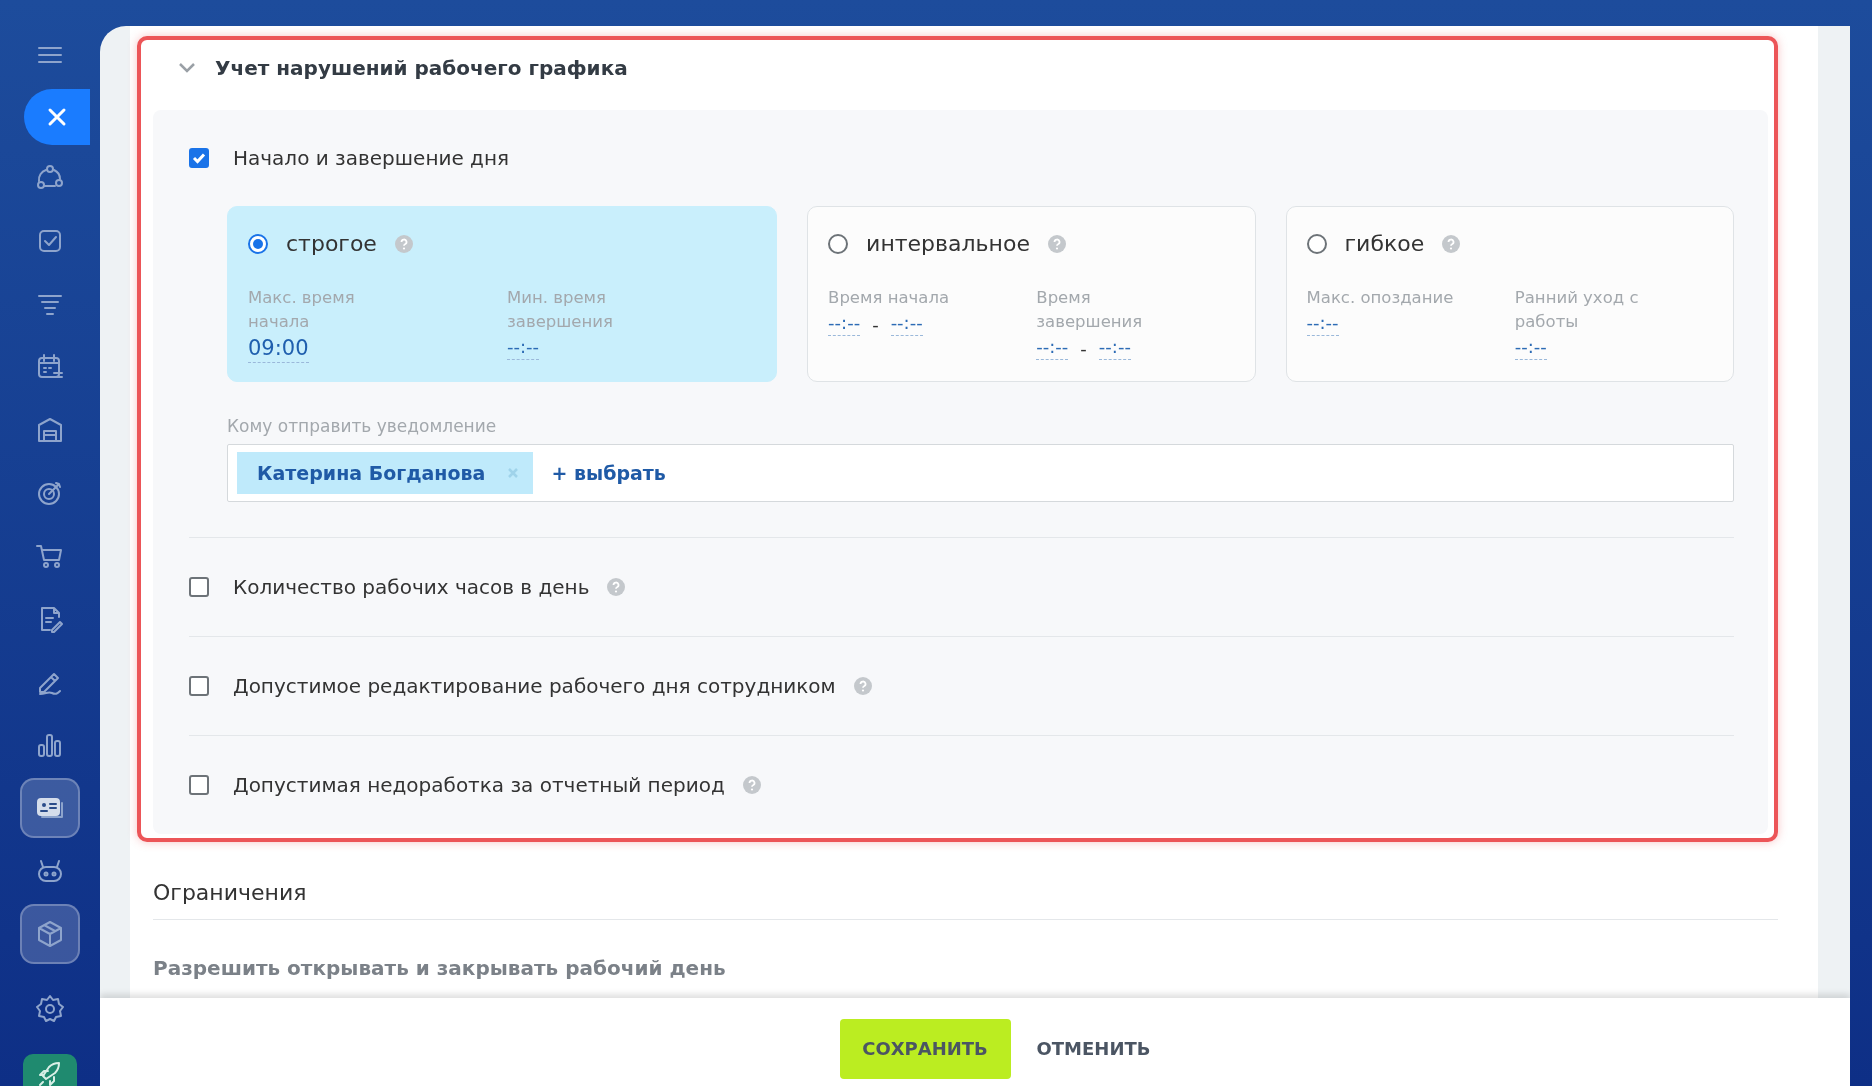 The image size is (1872, 1086). Describe the element at coordinates (371, 158) in the screenshot. I see `checkbox-label: Начало и завершение дня` at that location.